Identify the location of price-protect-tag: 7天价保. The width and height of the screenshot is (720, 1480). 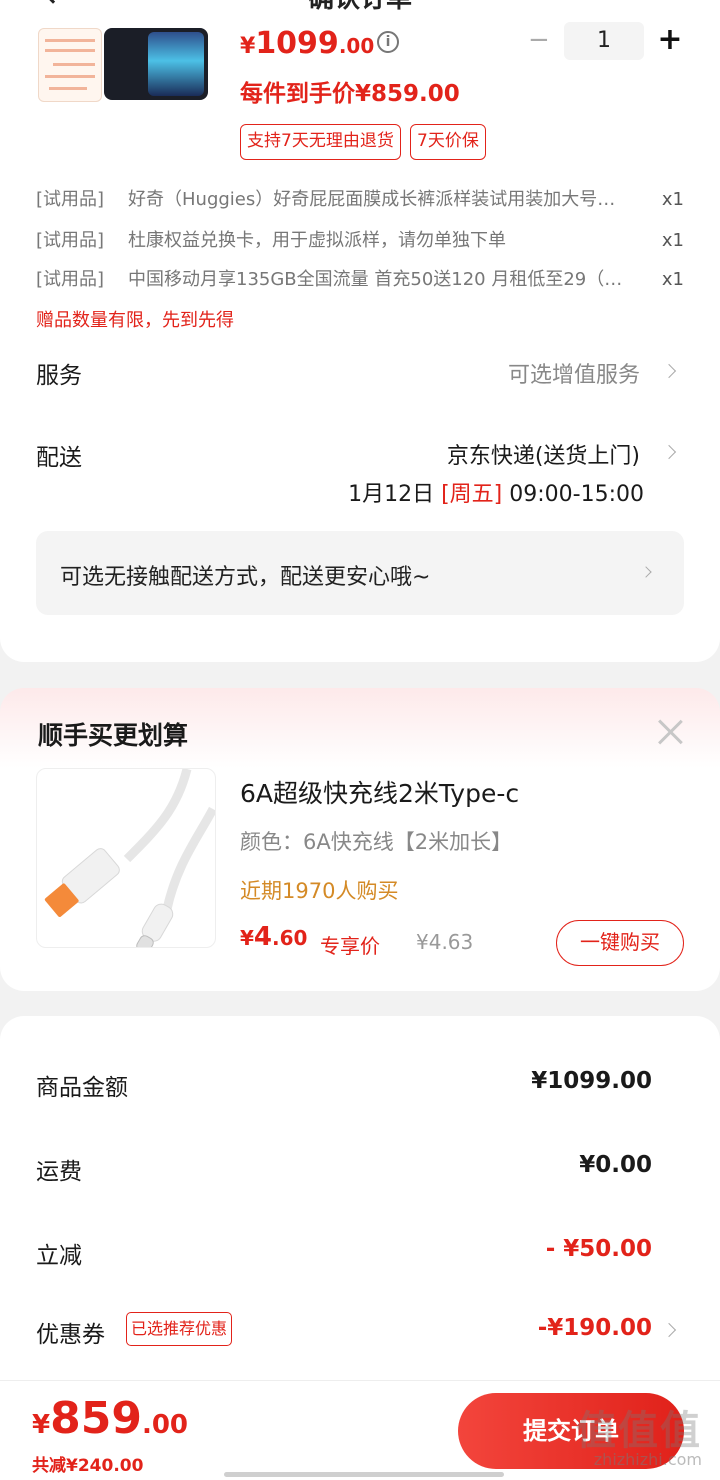
(448, 142).